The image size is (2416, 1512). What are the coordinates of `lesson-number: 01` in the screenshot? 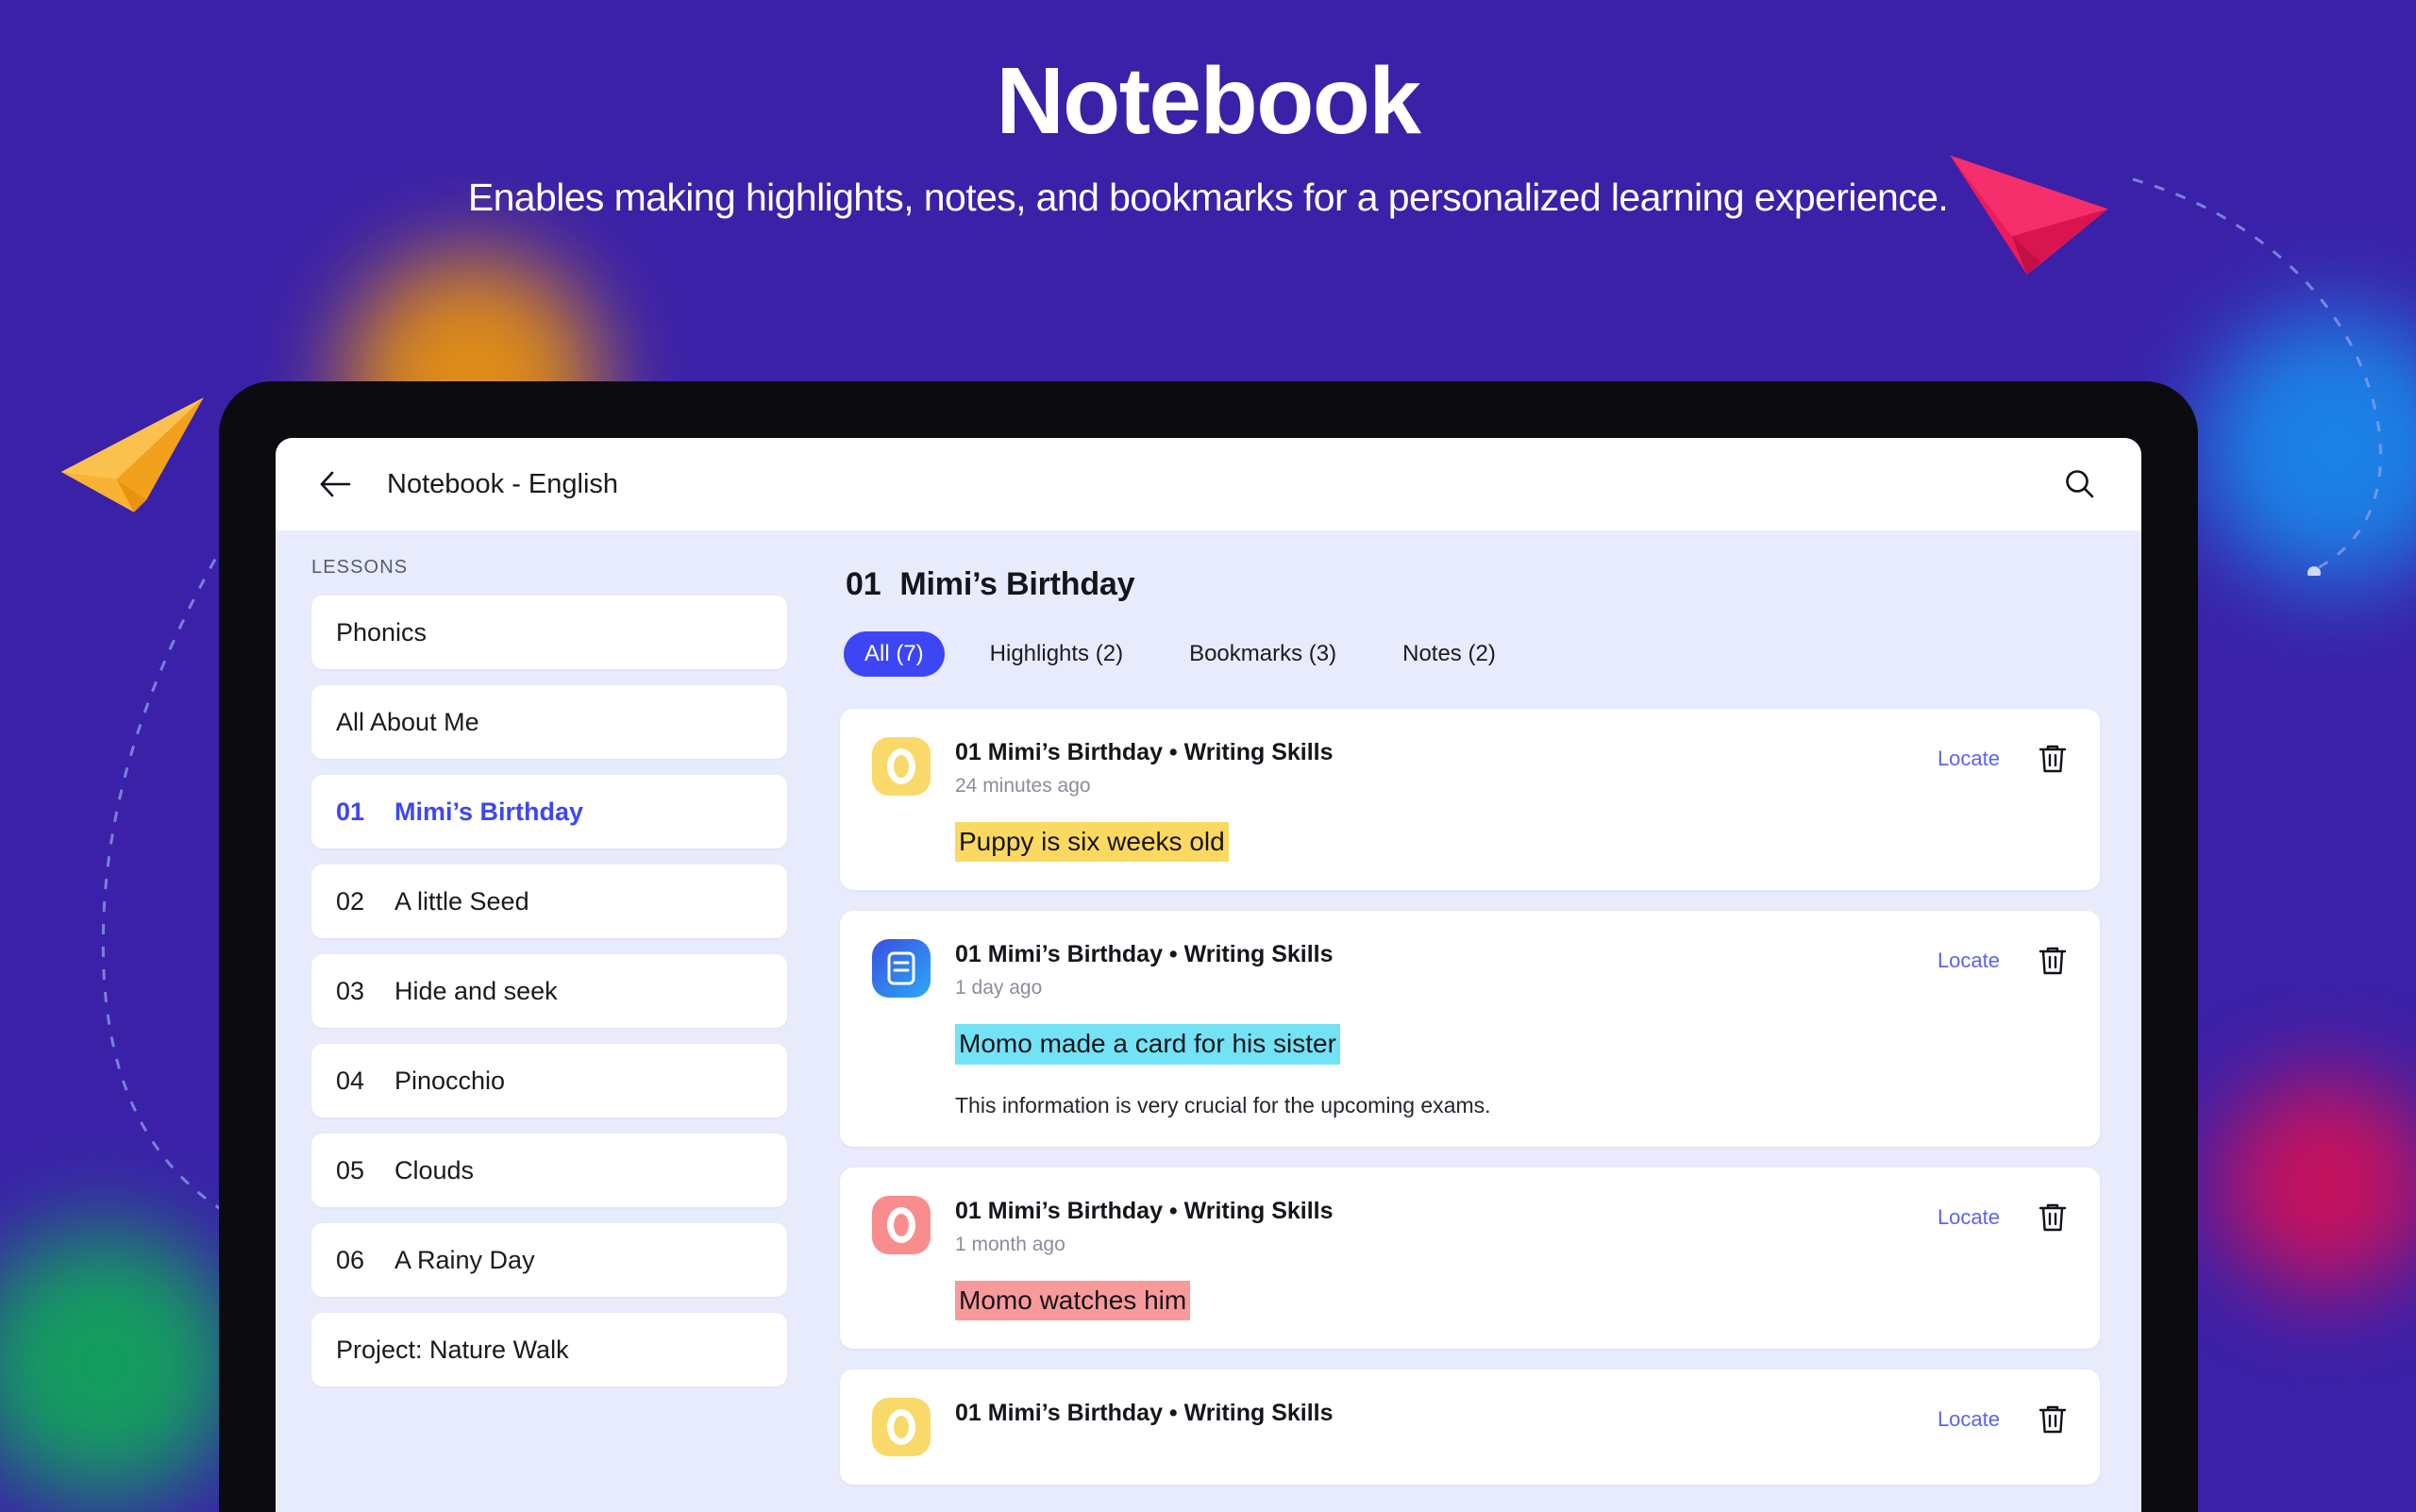 It's located at (350, 811).